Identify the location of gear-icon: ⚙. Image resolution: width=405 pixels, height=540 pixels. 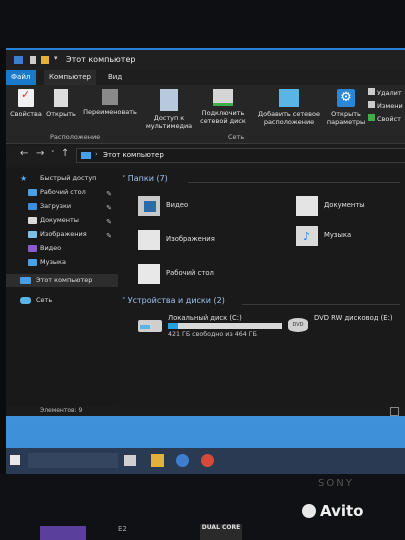
(346, 98).